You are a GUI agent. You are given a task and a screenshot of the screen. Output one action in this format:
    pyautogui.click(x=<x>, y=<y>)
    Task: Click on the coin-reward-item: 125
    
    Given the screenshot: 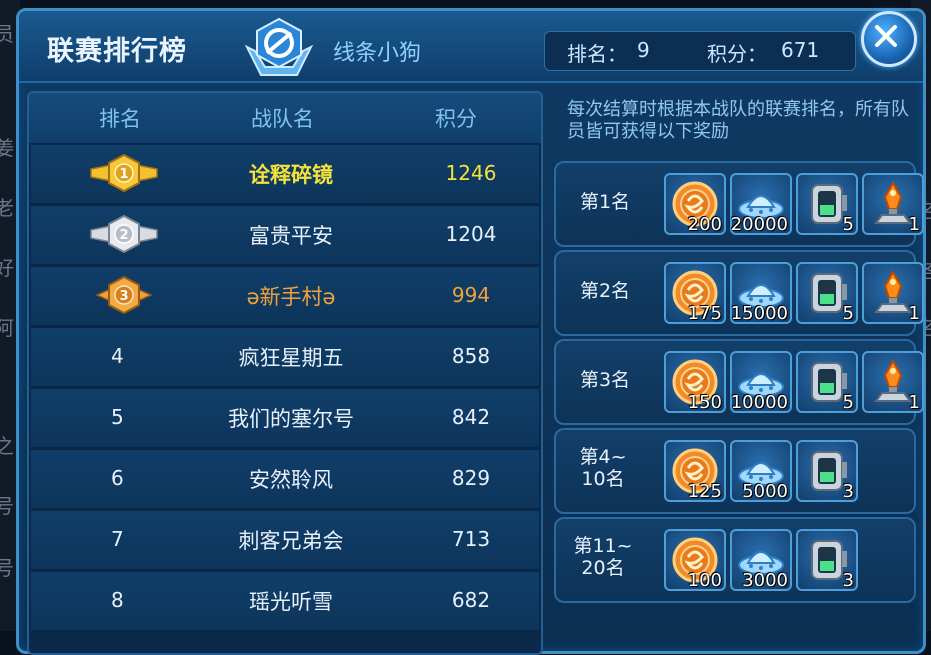 What is the action you would take?
    pyautogui.click(x=695, y=471)
    